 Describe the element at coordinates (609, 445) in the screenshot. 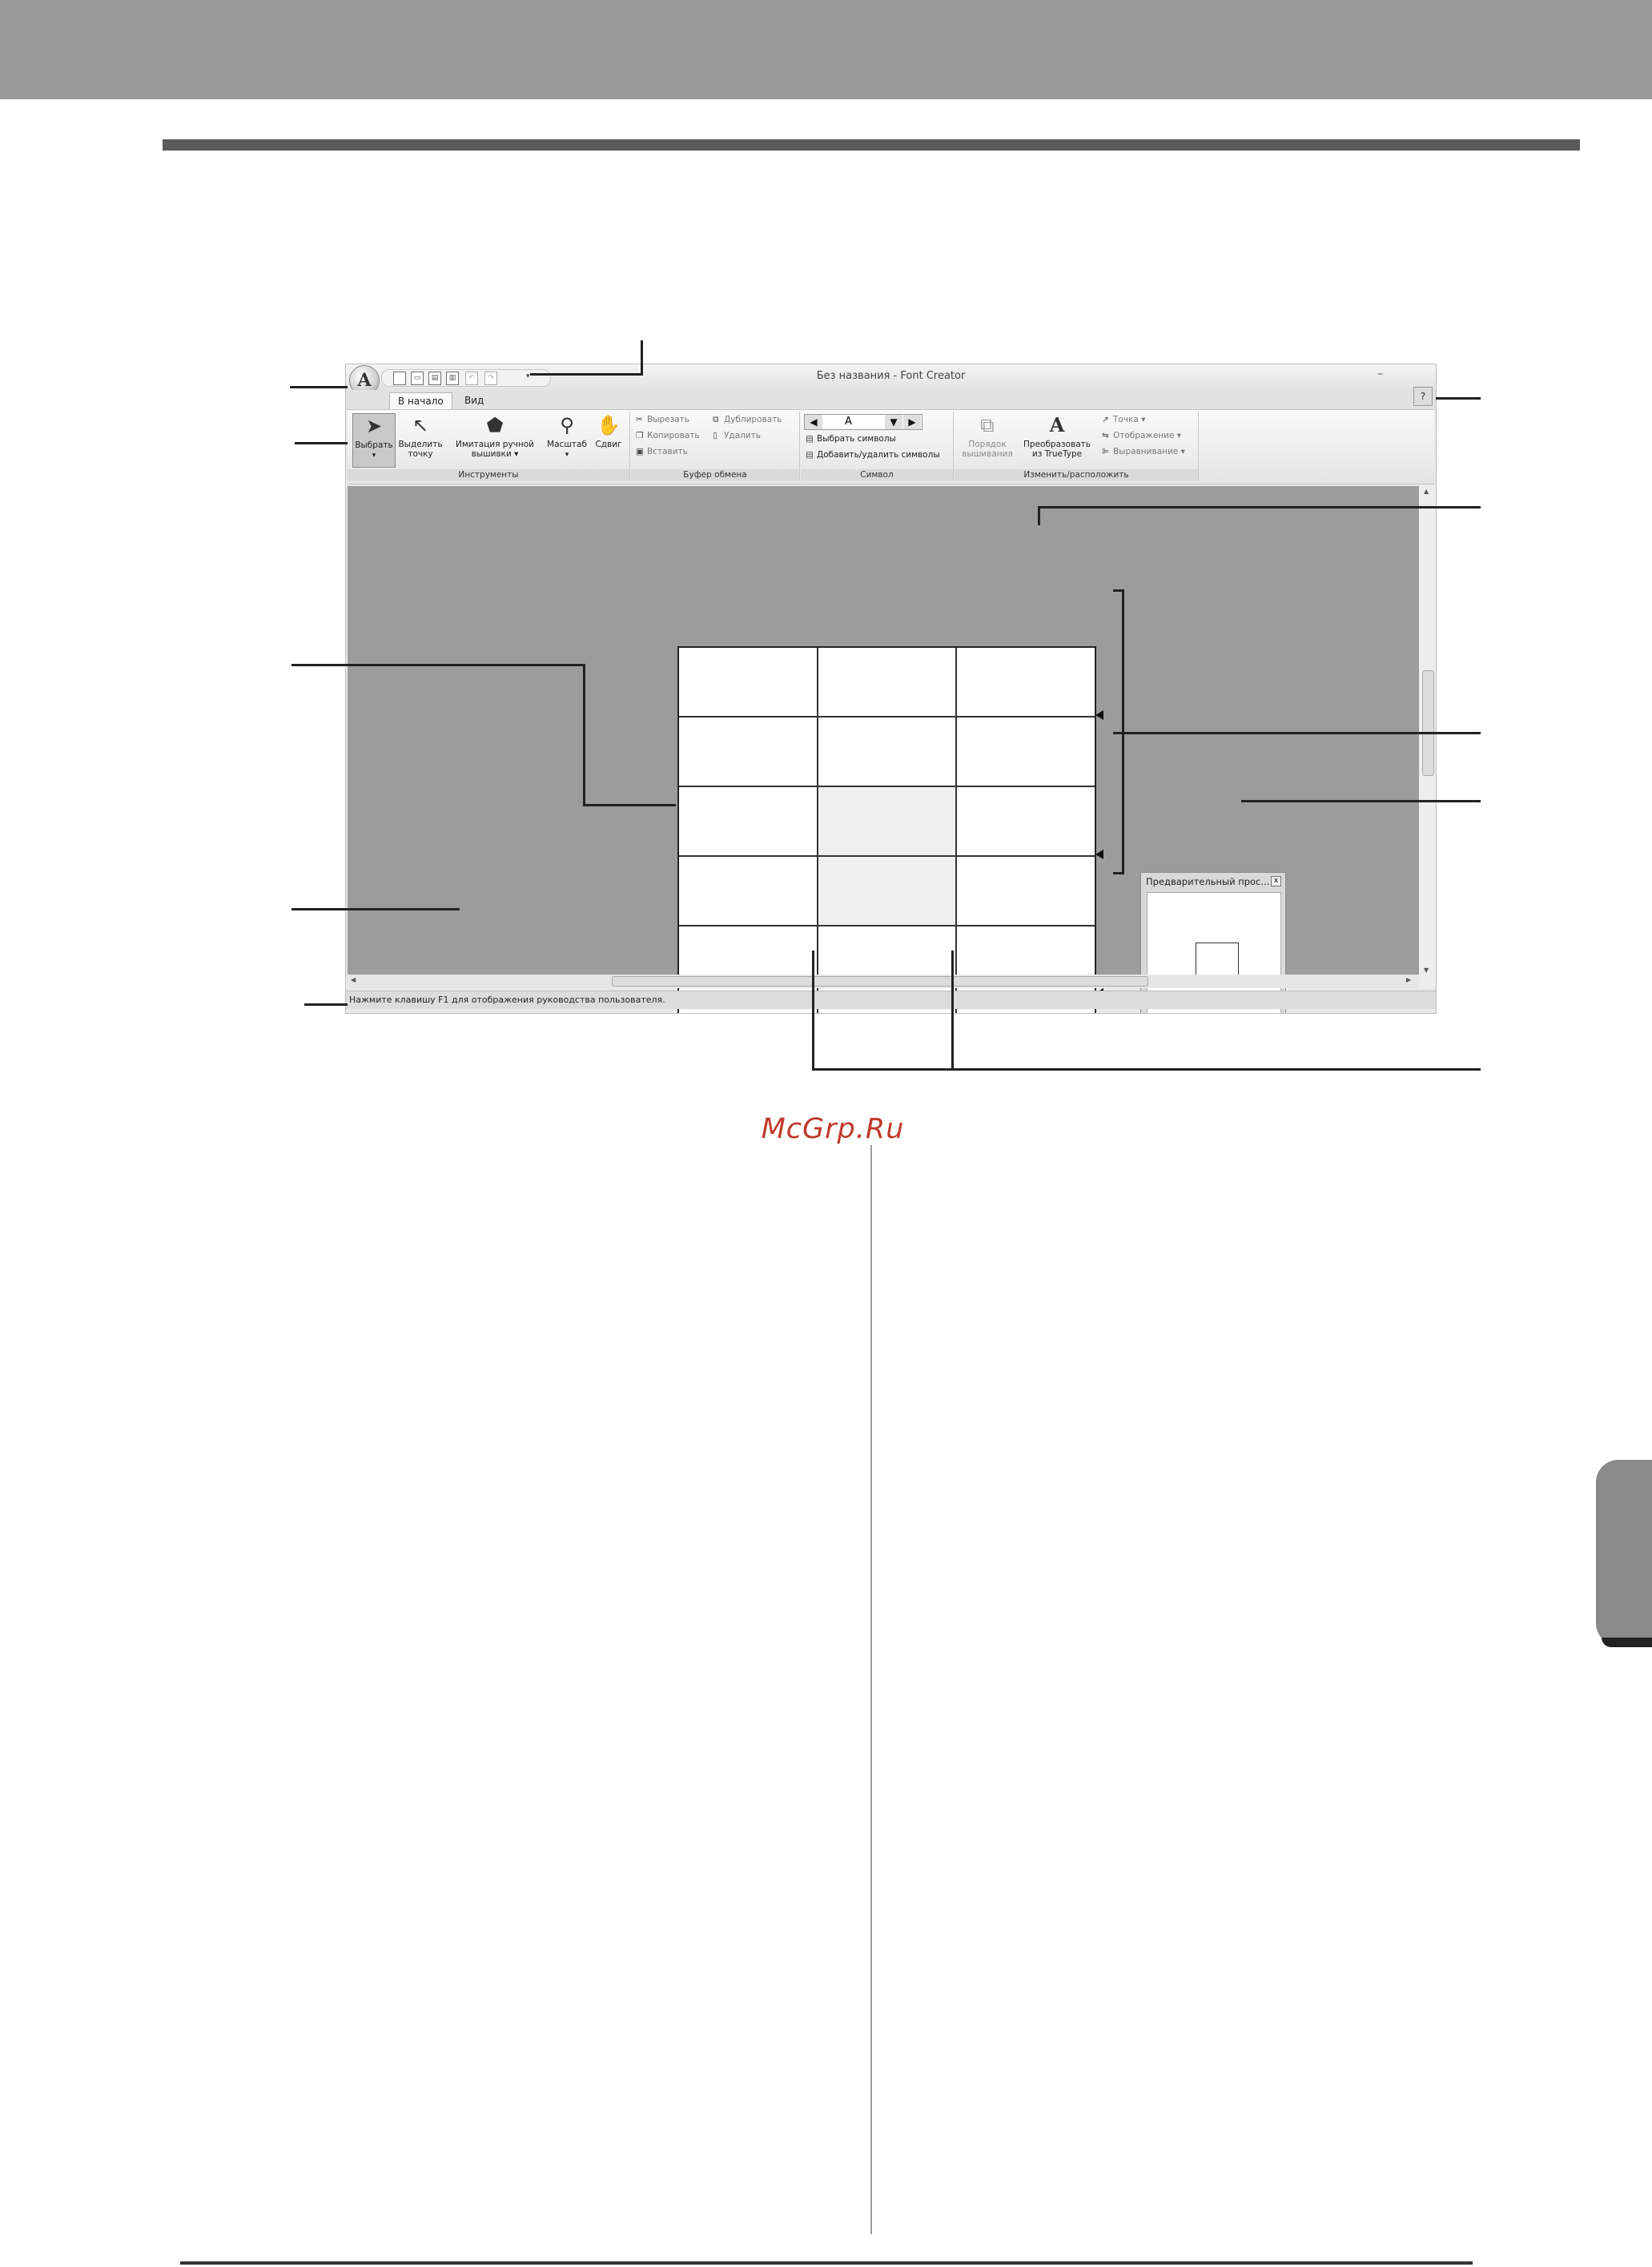

I see `pan-label: Сдвиг` at that location.